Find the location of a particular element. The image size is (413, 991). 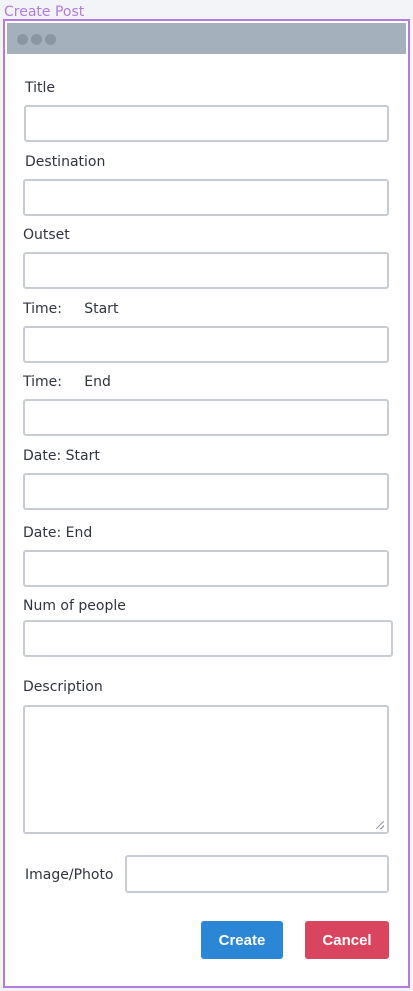

resize-grip-icon is located at coordinates (380, 825).